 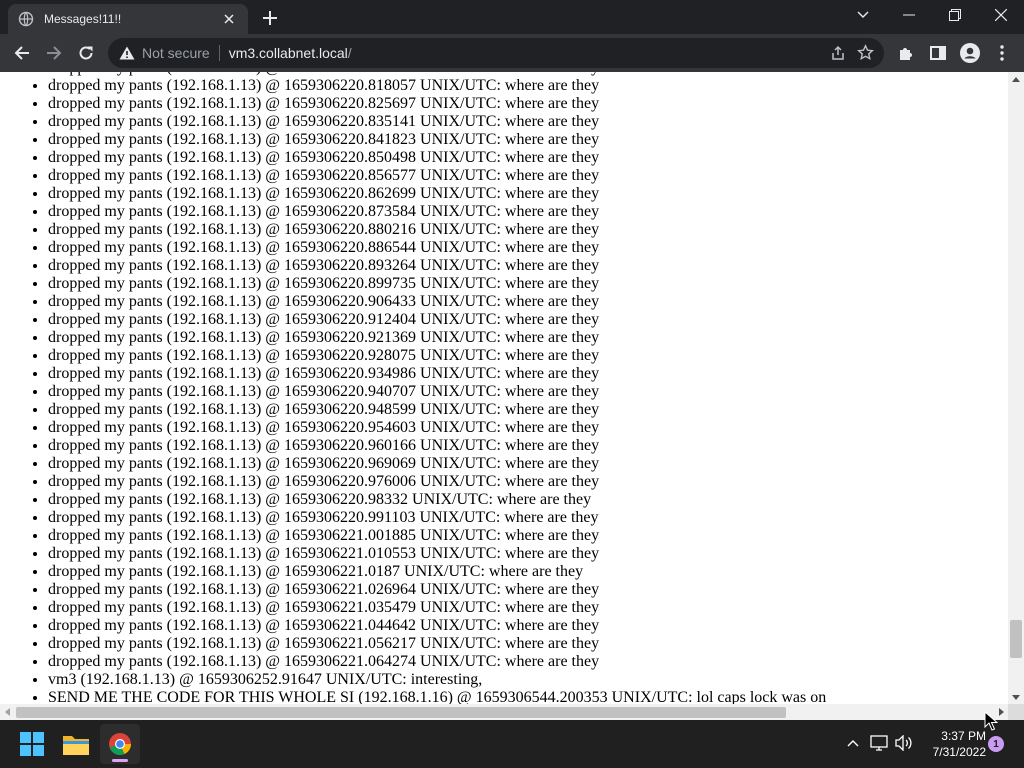 What do you see at coordinates (1016, 79) in the screenshot?
I see `scroll-up-arrow-icon` at bounding box center [1016, 79].